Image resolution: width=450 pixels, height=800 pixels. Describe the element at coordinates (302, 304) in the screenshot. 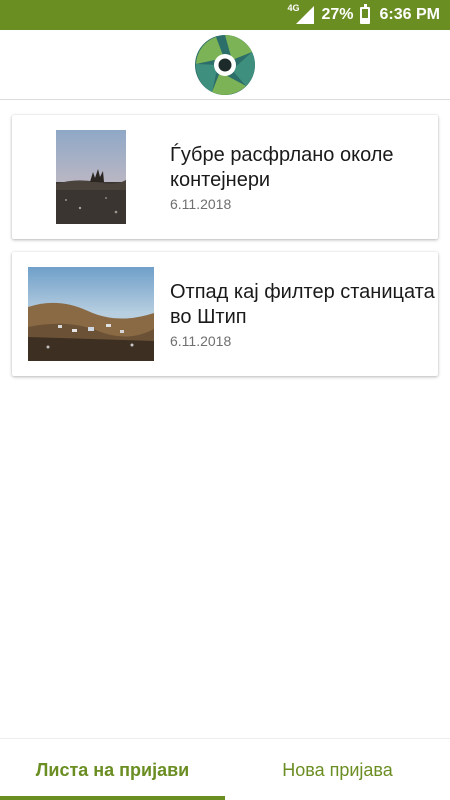

I see `report-title: Отпад кај филтер станицата во Штип` at that location.